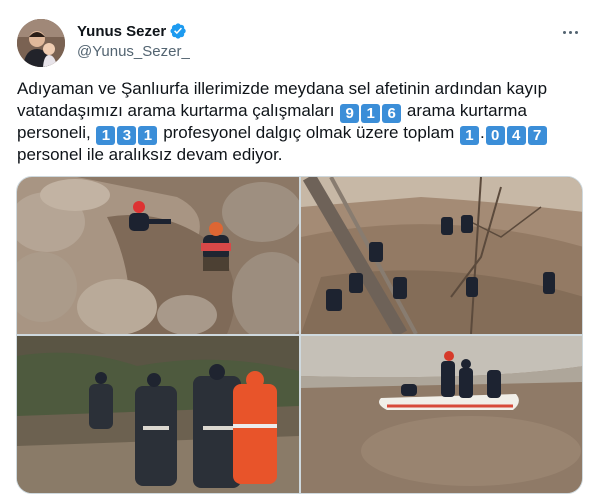 Image resolution: width=595 pixels, height=500 pixels. I want to click on verified-badge-icon, so click(178, 31).